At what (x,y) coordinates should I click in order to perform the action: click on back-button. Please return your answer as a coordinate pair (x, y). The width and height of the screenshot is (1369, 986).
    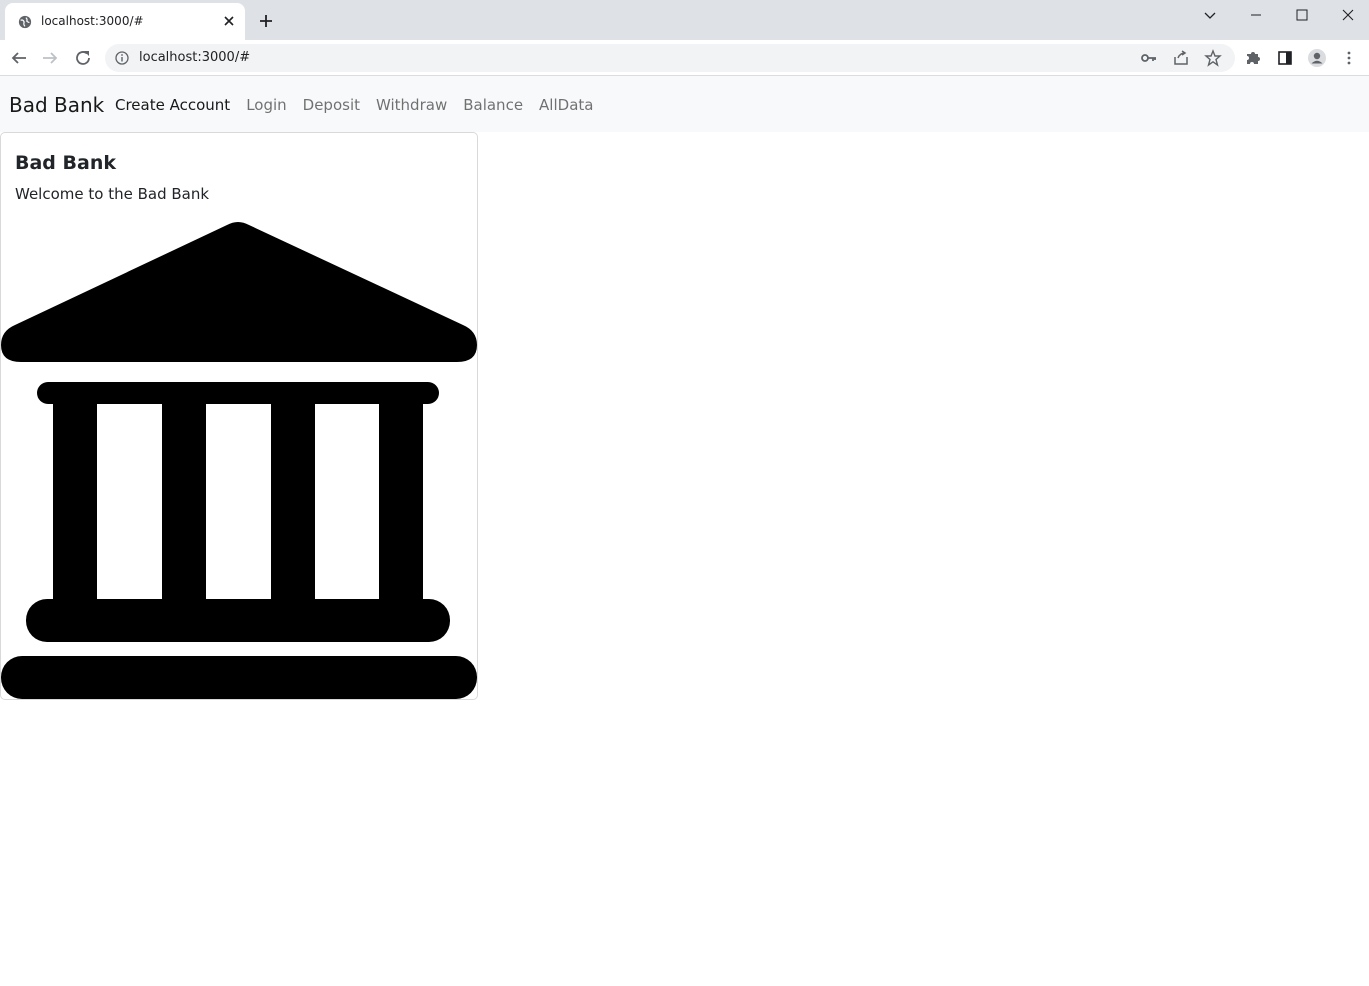
    Looking at the image, I should click on (19, 58).